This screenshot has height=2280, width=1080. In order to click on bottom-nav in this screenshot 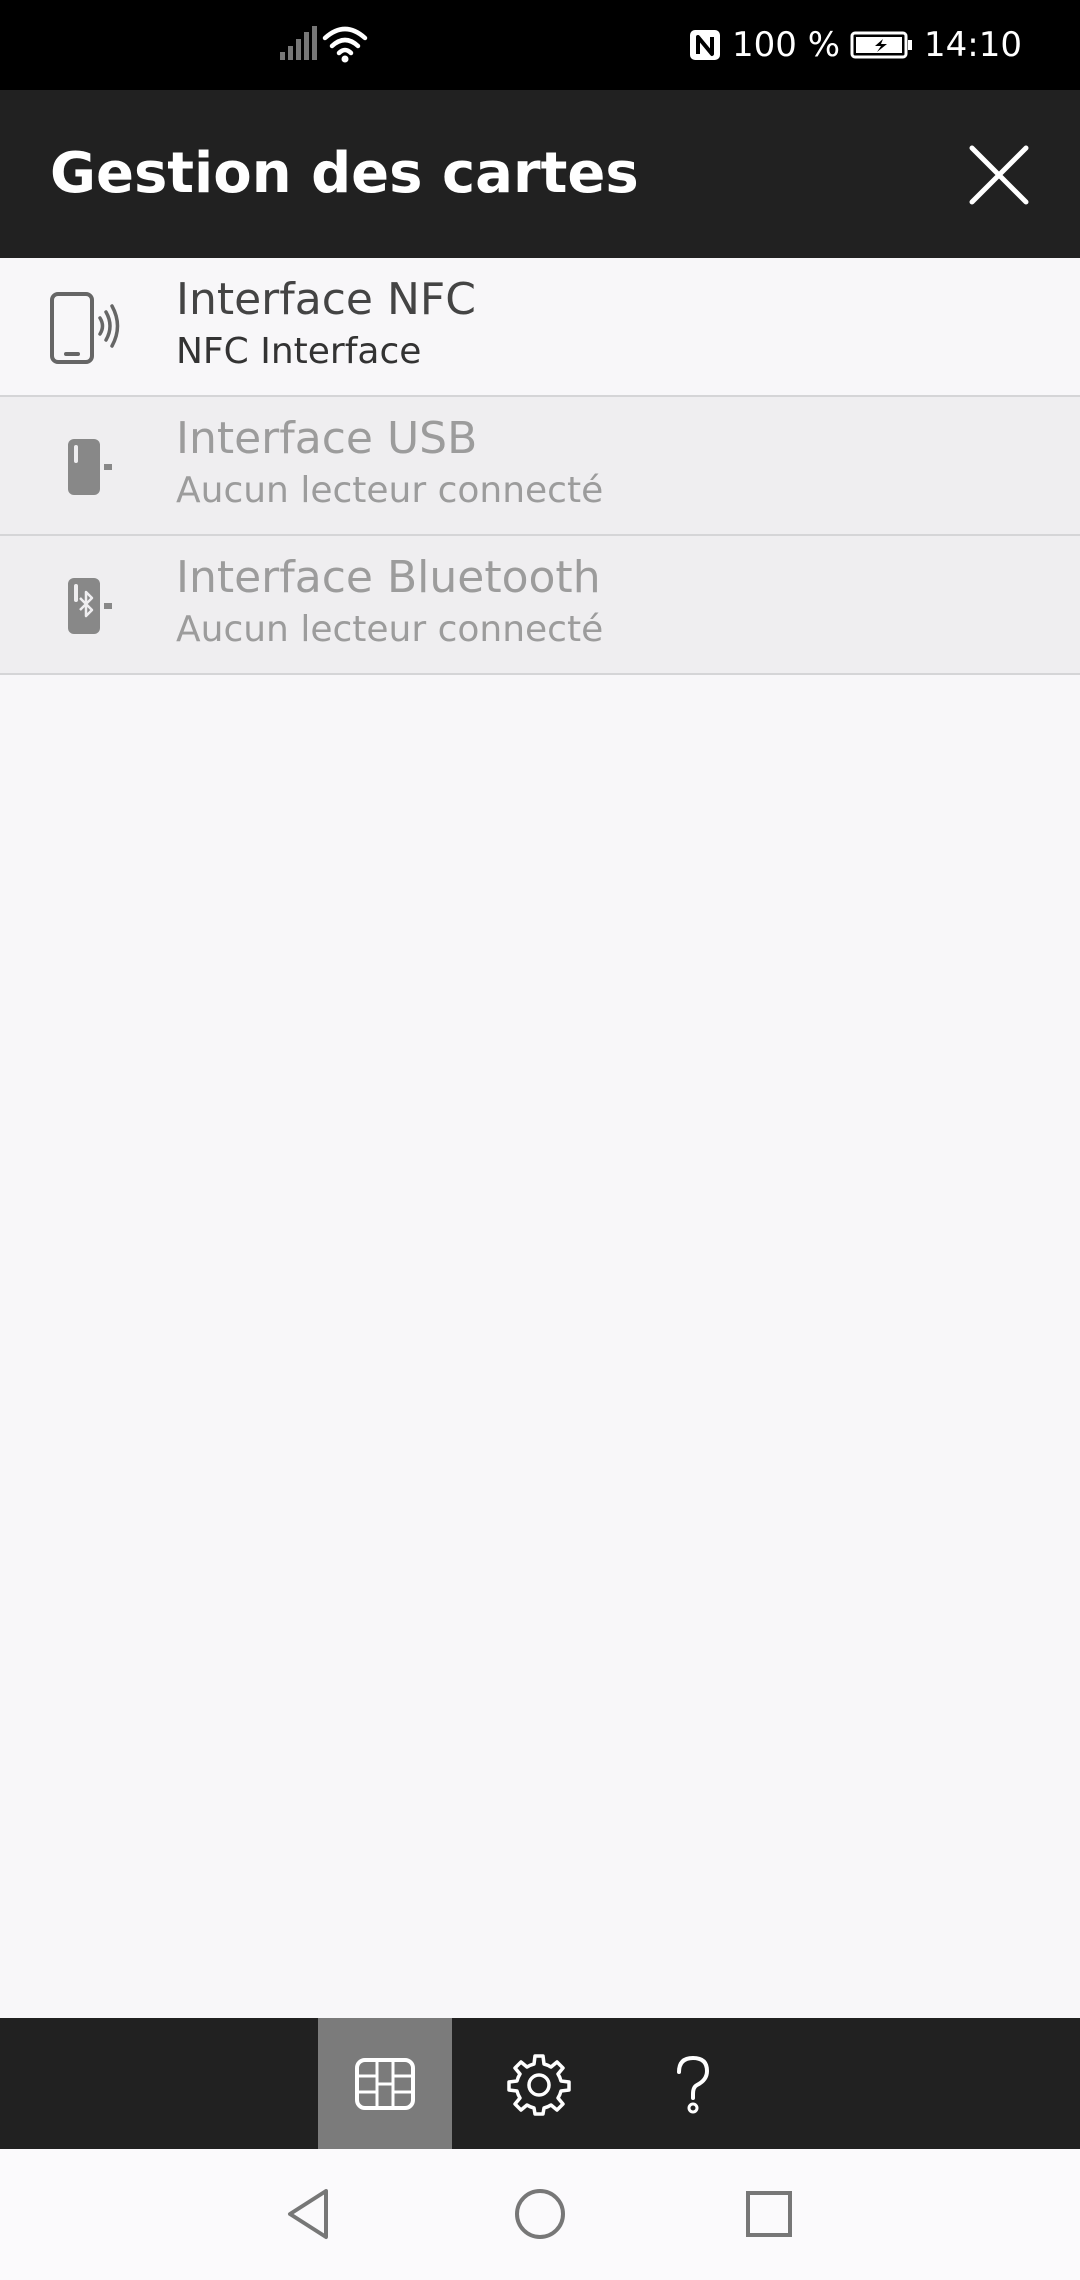, I will do `click(540, 2083)`.